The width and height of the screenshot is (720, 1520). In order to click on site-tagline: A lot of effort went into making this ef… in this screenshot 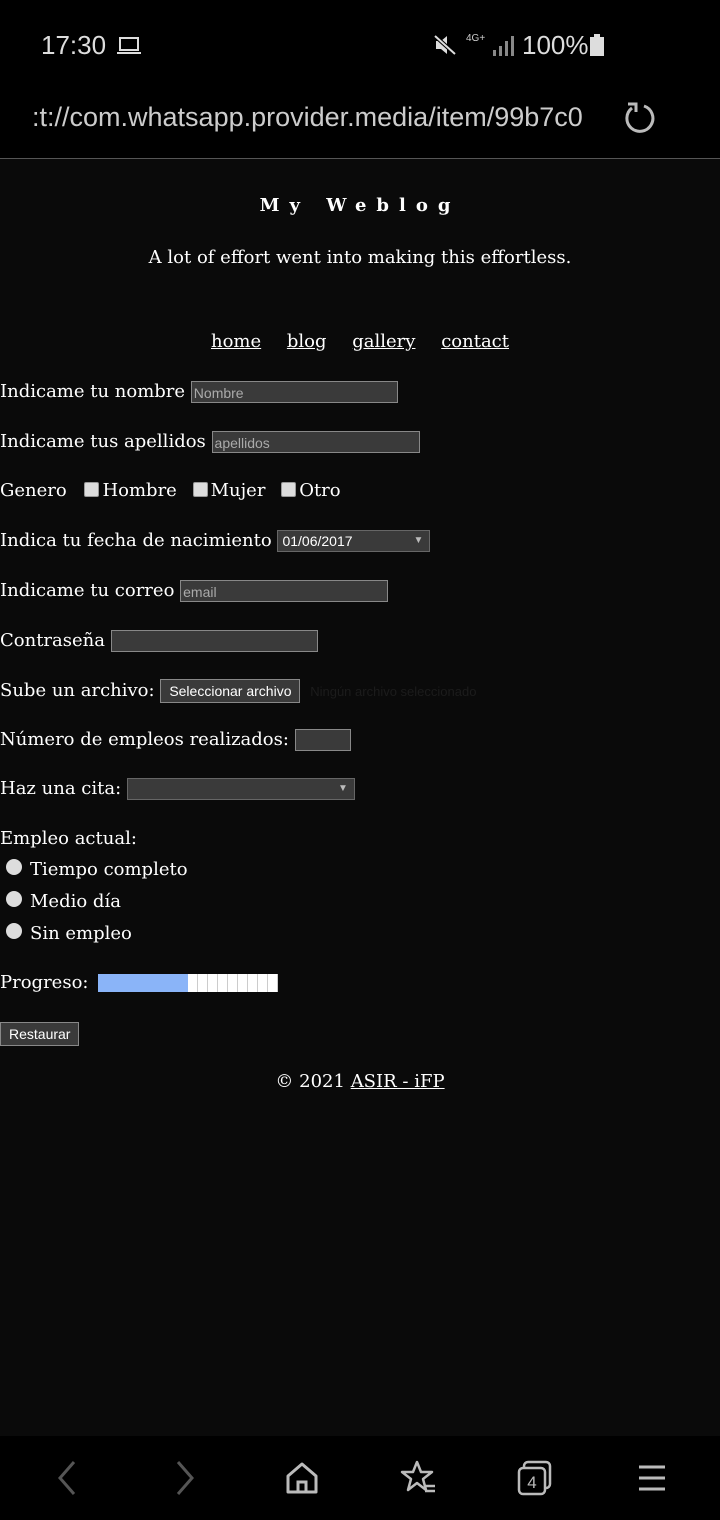, I will do `click(360, 257)`.